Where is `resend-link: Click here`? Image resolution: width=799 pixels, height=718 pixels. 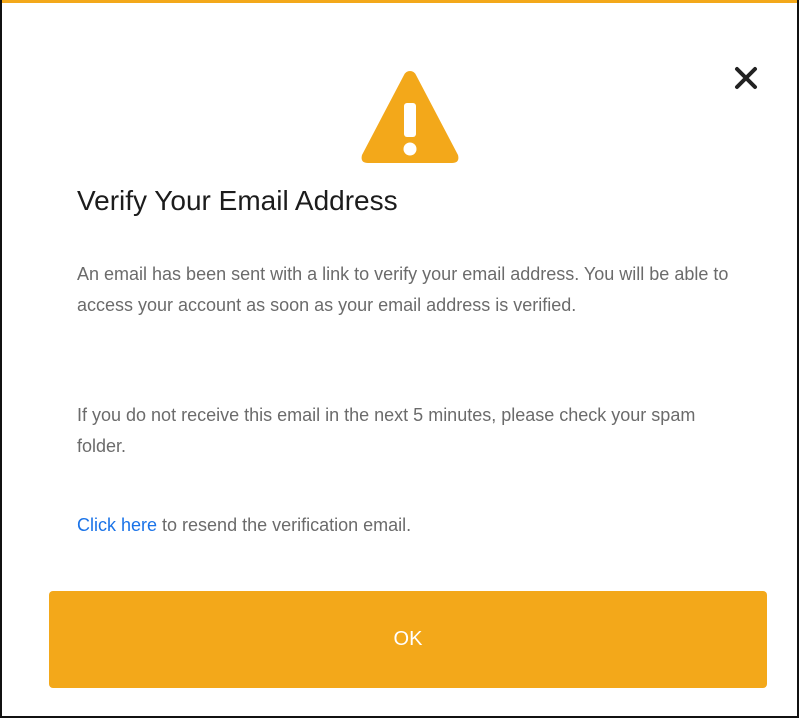
resend-link: Click here is located at coordinates (117, 525).